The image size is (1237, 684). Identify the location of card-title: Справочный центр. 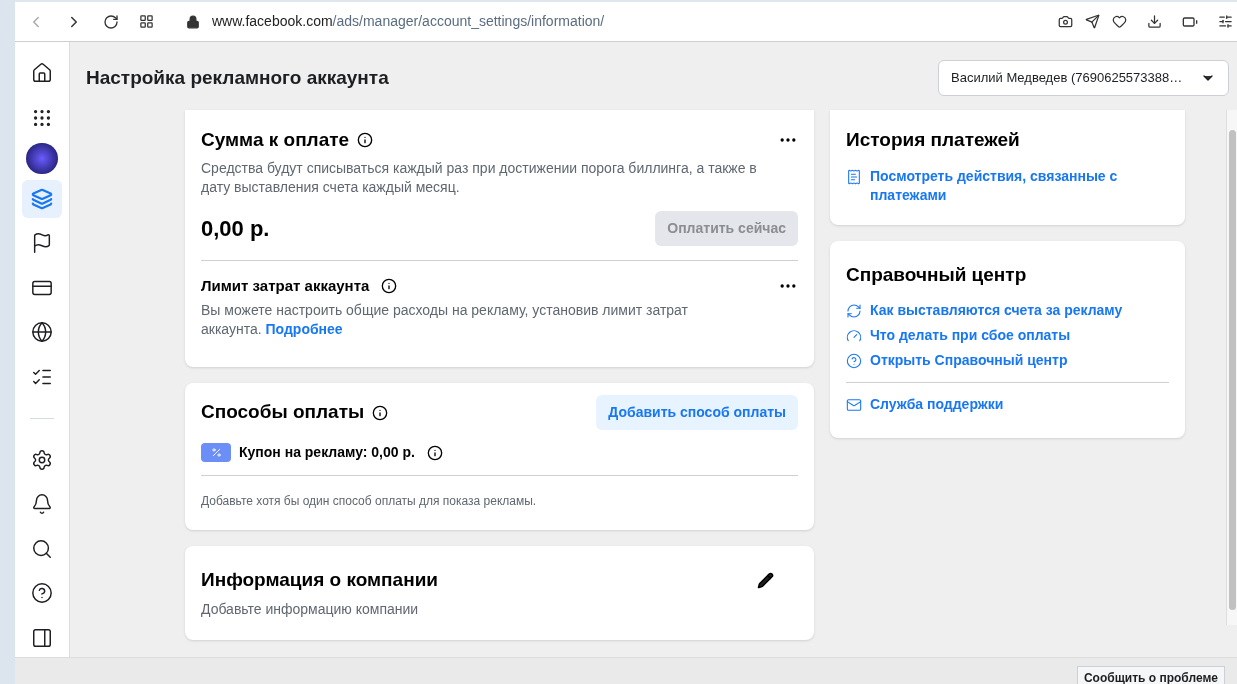
(937, 274).